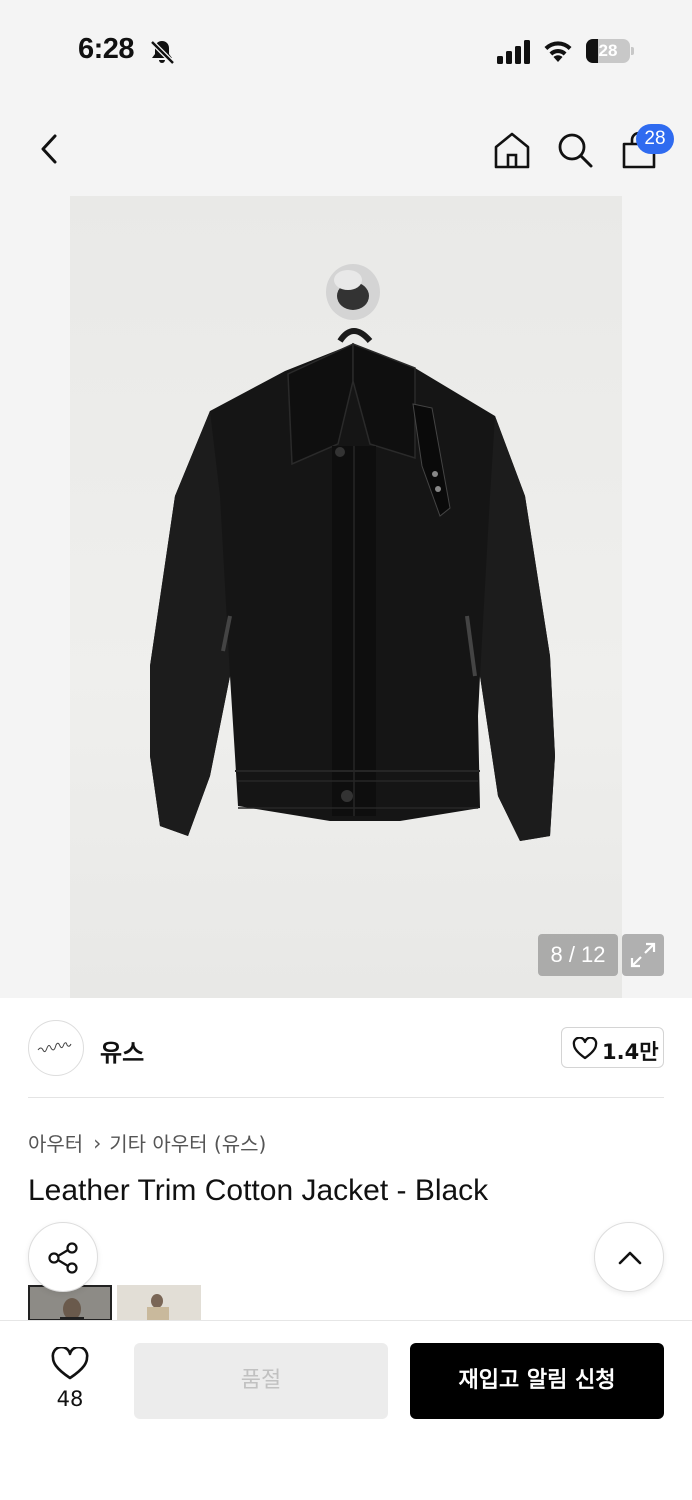 The image size is (692, 1500). I want to click on expand-icon, so click(643, 955).